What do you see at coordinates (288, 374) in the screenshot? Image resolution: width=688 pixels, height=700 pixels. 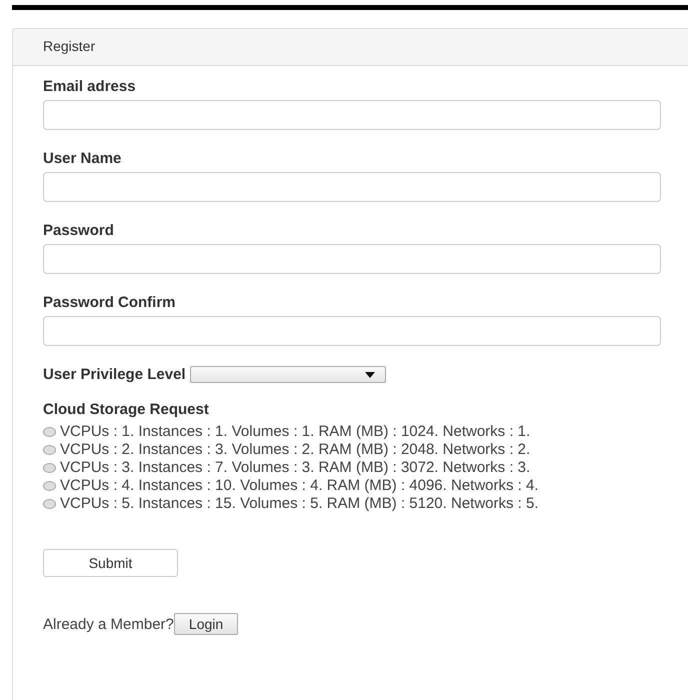 I see `privilege-dropdown` at bounding box center [288, 374].